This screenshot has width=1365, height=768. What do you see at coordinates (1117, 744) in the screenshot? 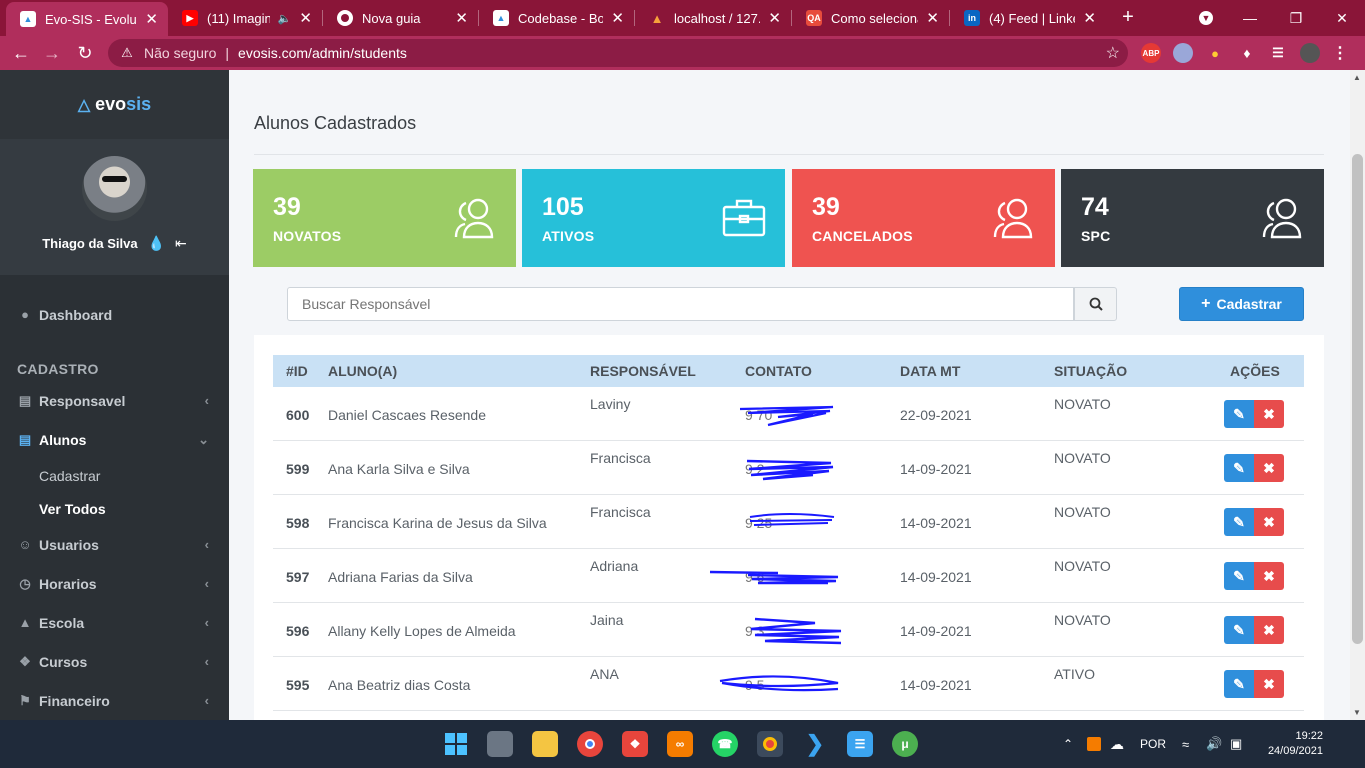
I see `cloud-icon: ☁` at bounding box center [1117, 744].